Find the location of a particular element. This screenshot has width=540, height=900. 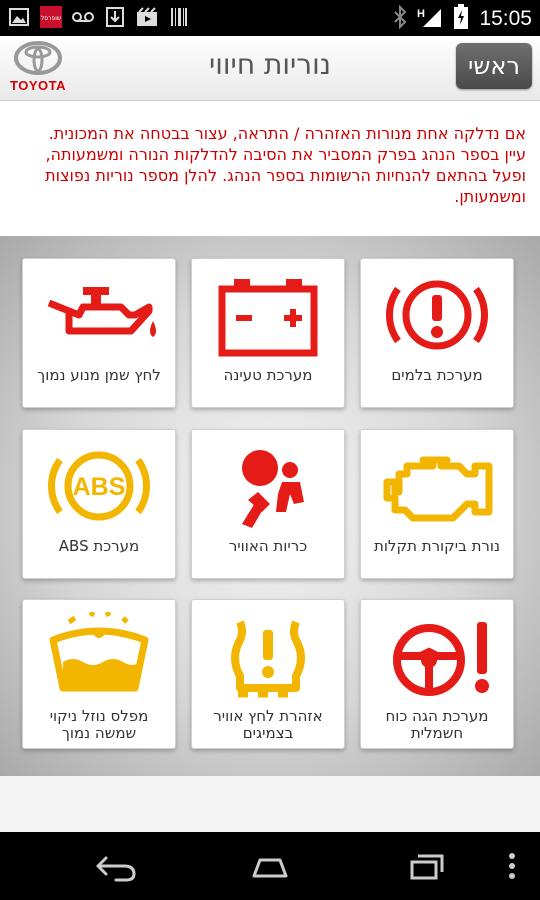

image-icon is located at coordinates (19, 17).